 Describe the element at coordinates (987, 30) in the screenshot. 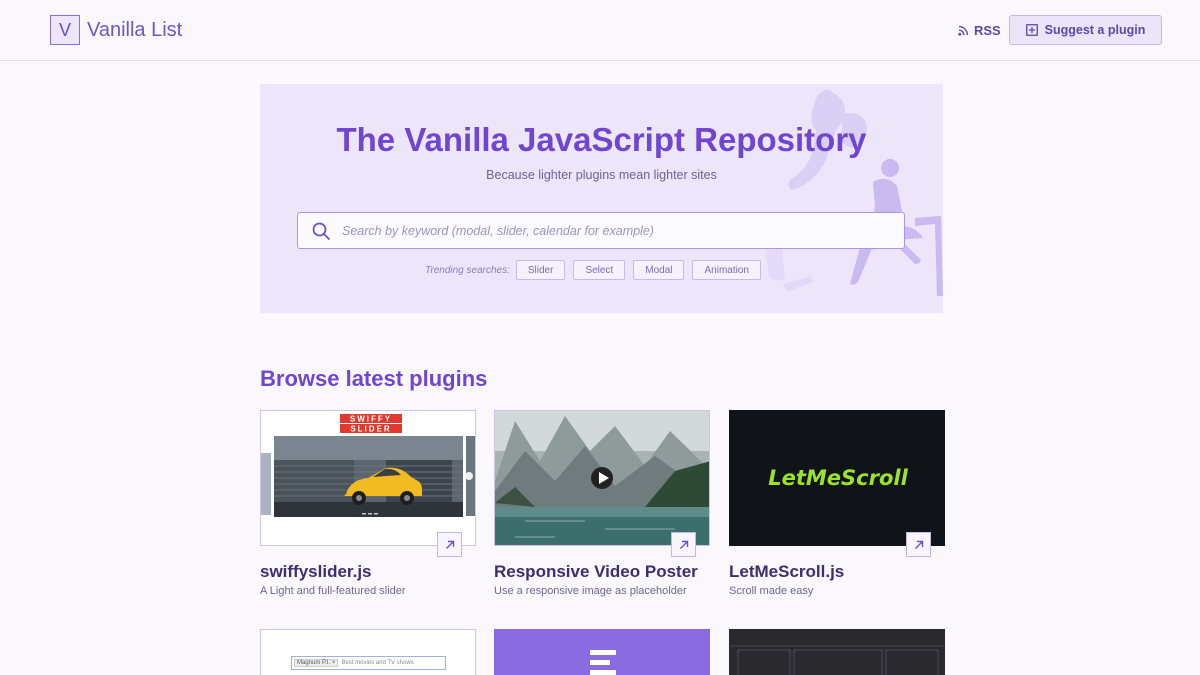

I see `rss-label: RSS` at that location.